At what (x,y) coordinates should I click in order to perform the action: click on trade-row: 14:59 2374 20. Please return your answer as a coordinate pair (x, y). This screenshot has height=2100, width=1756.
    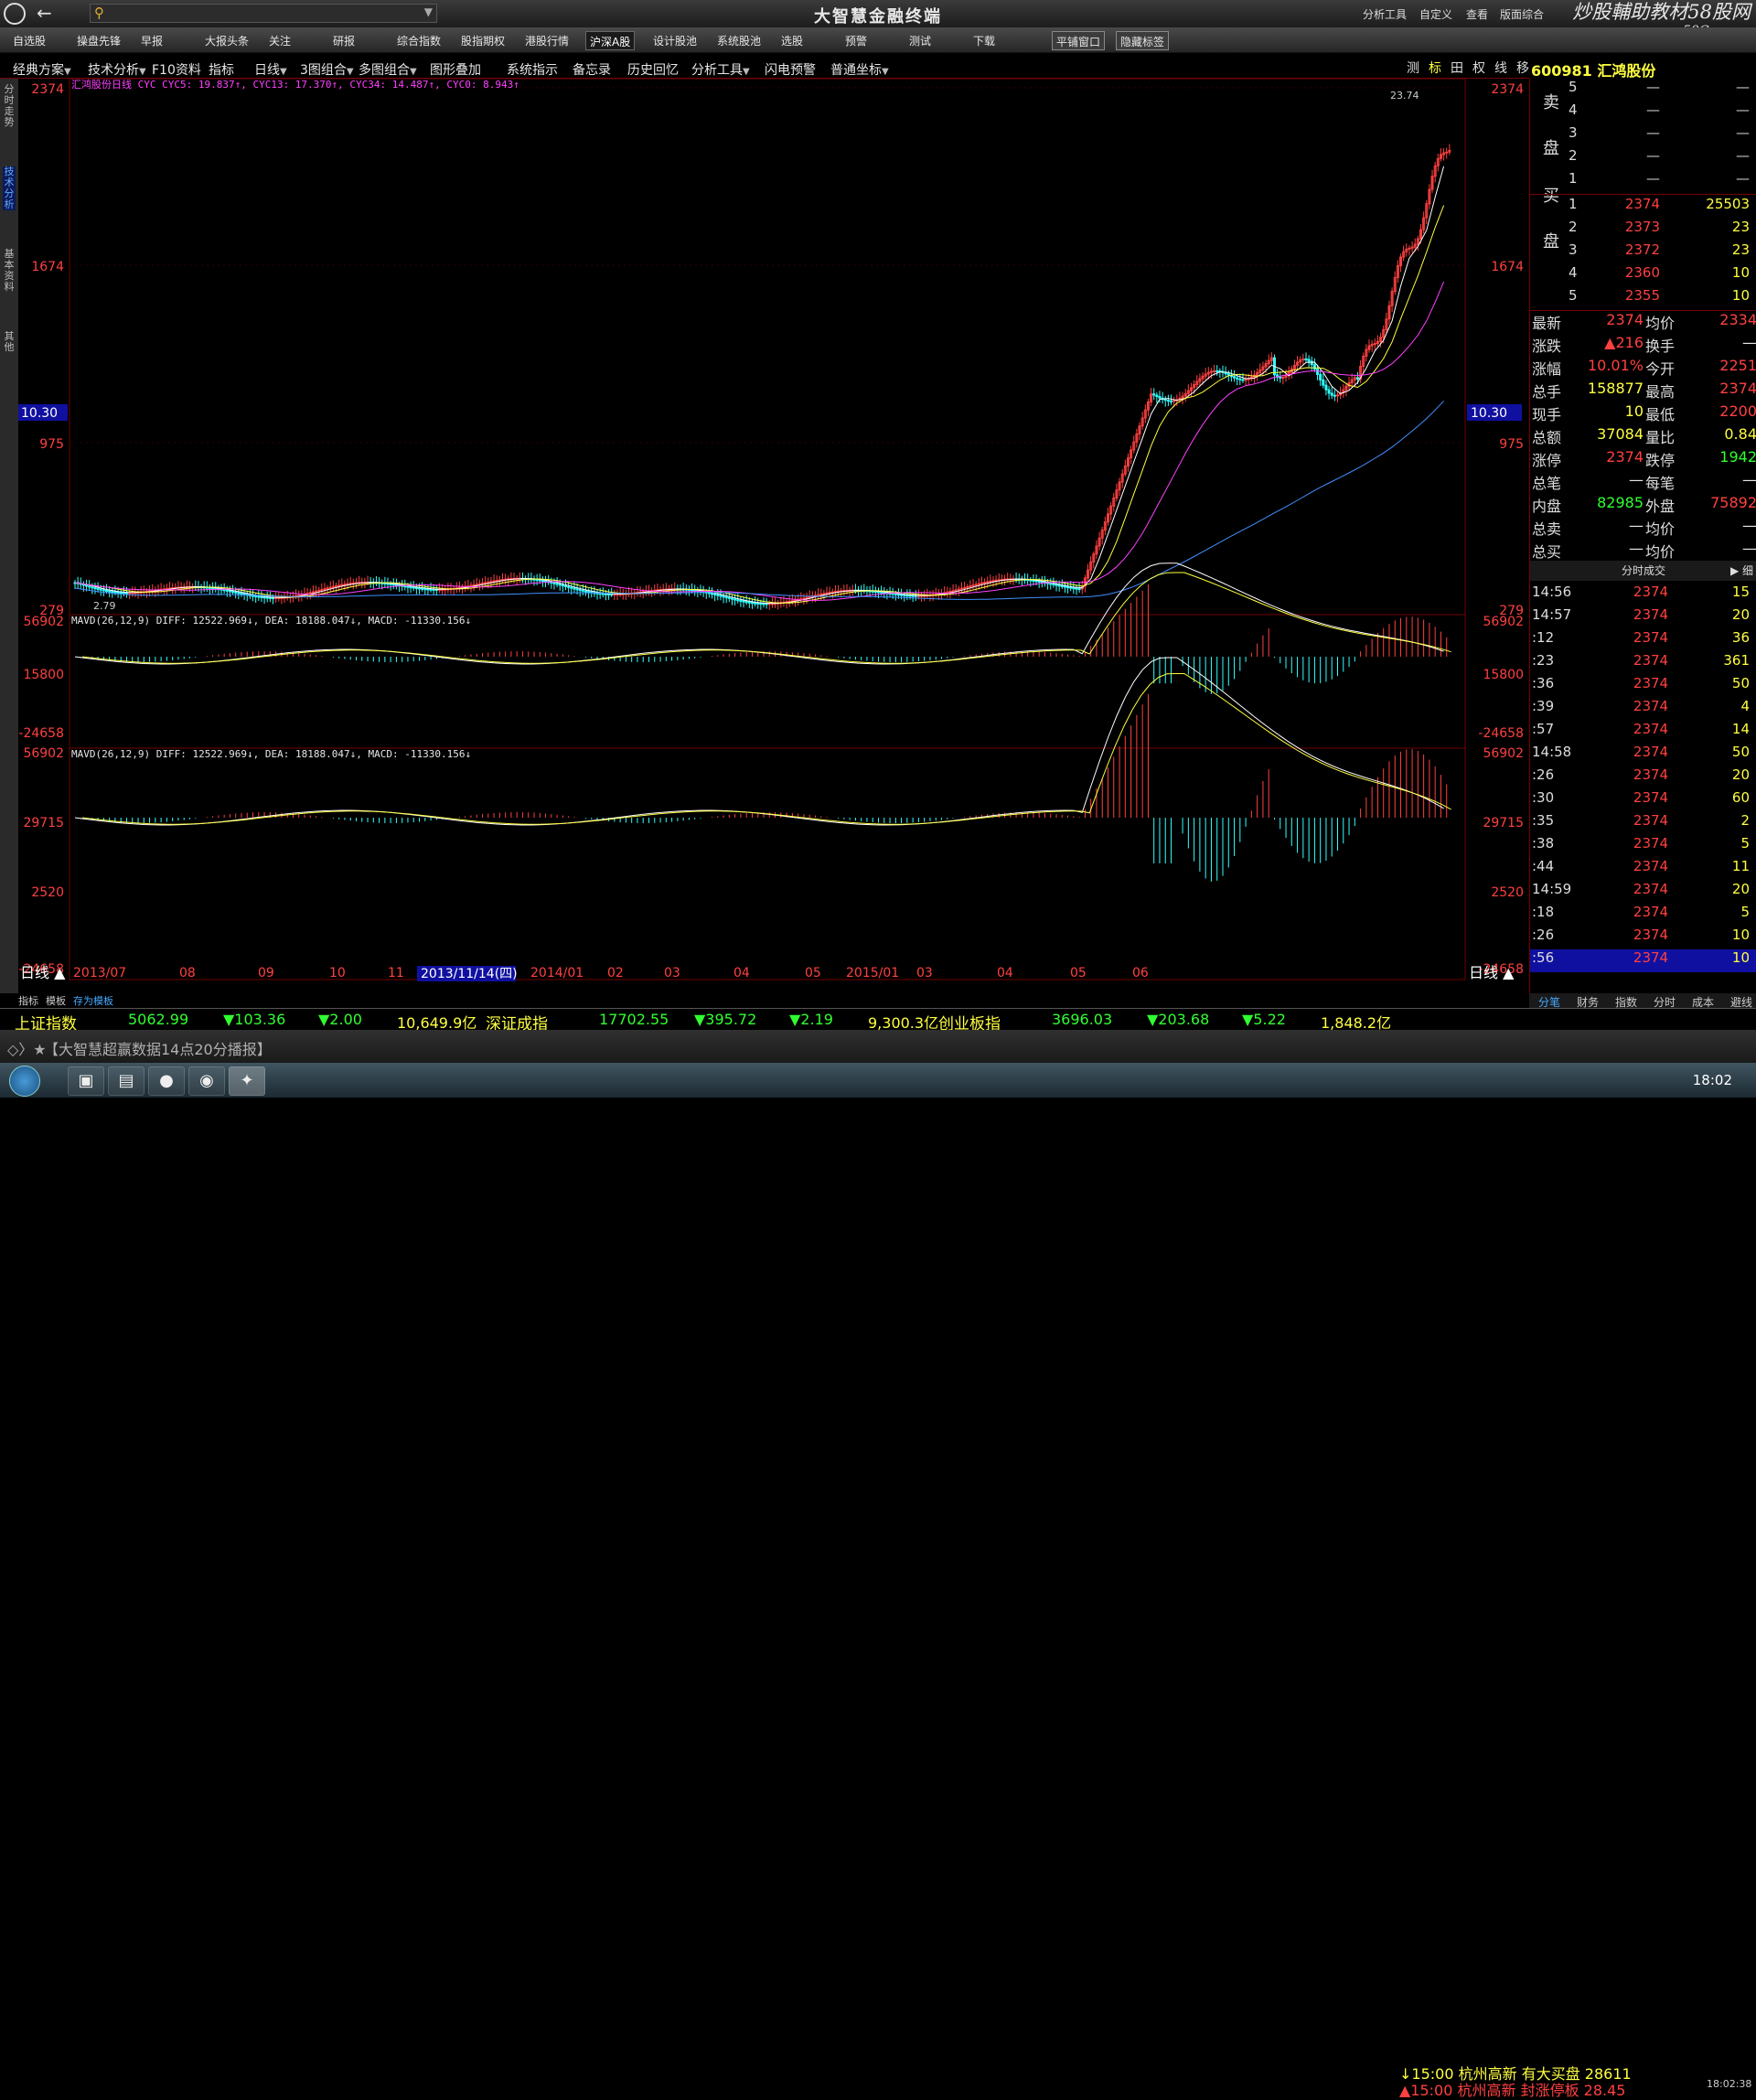
    Looking at the image, I should click on (1643, 892).